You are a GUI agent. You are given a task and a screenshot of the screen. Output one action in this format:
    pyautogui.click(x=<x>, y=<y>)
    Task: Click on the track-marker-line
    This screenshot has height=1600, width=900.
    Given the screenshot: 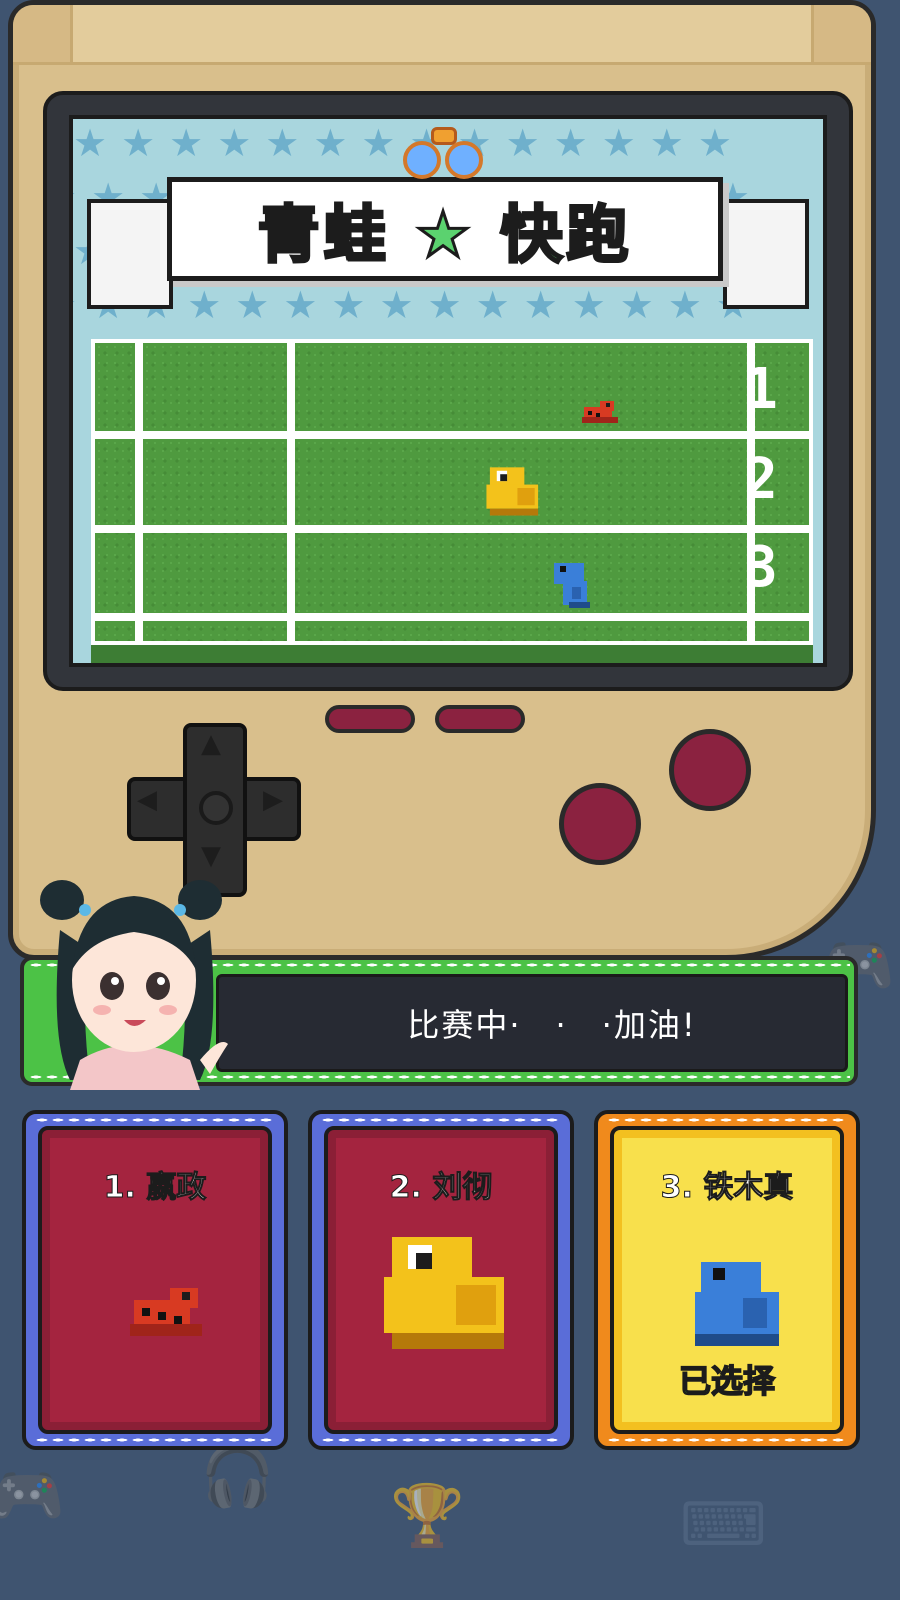 What is the action you would take?
    pyautogui.click(x=291, y=492)
    